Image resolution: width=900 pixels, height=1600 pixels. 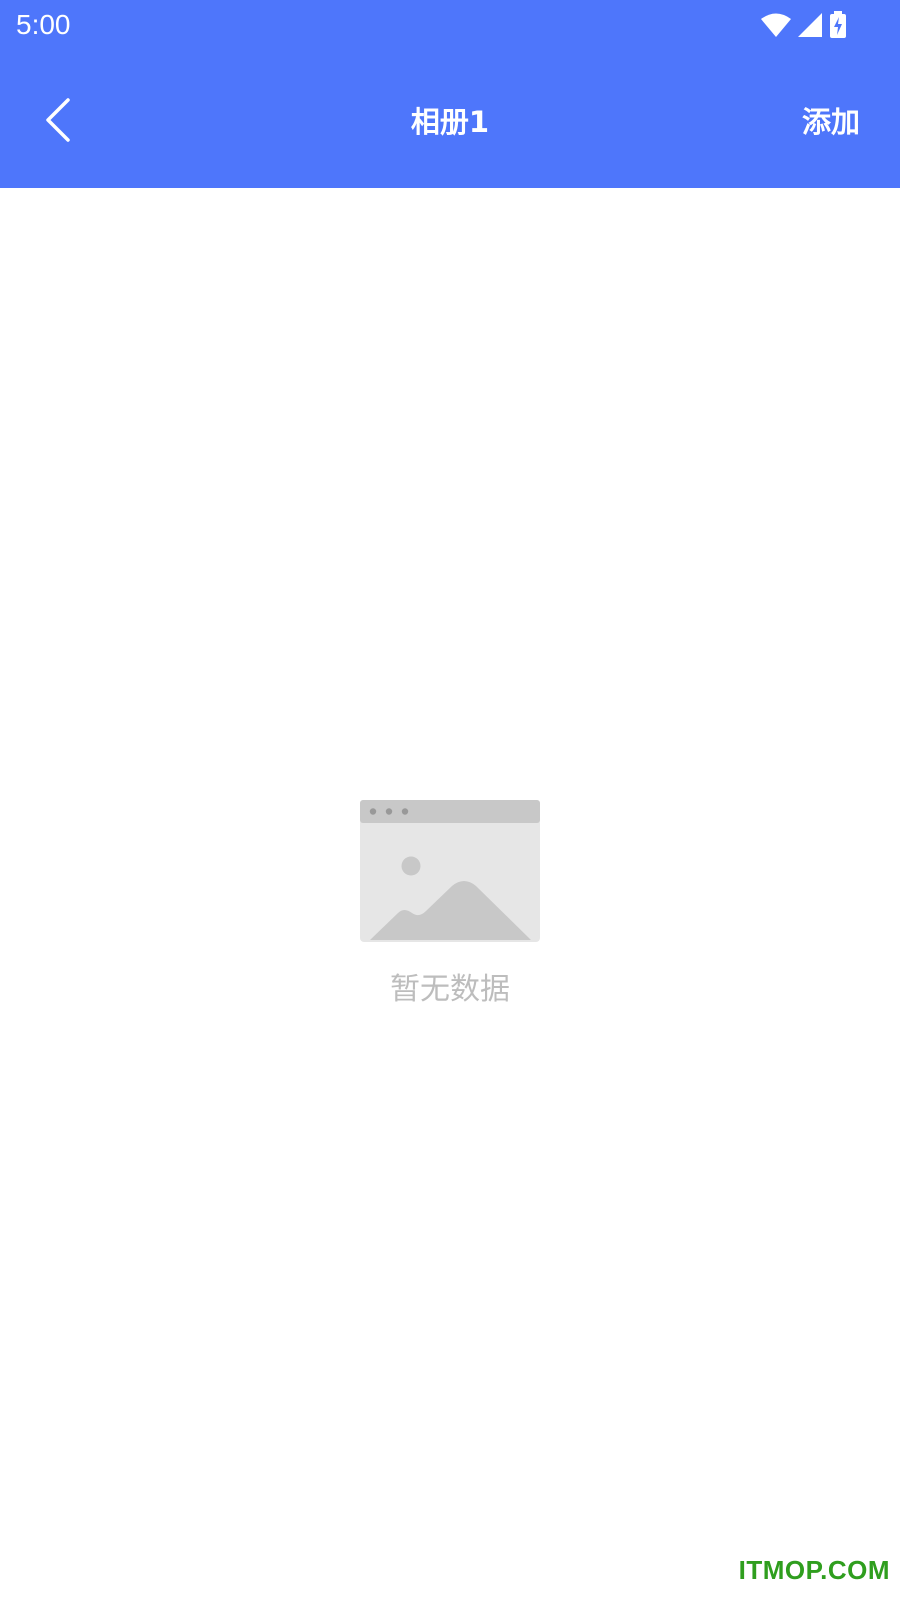 I want to click on status-bar: 5:00, so click(x=450, y=26).